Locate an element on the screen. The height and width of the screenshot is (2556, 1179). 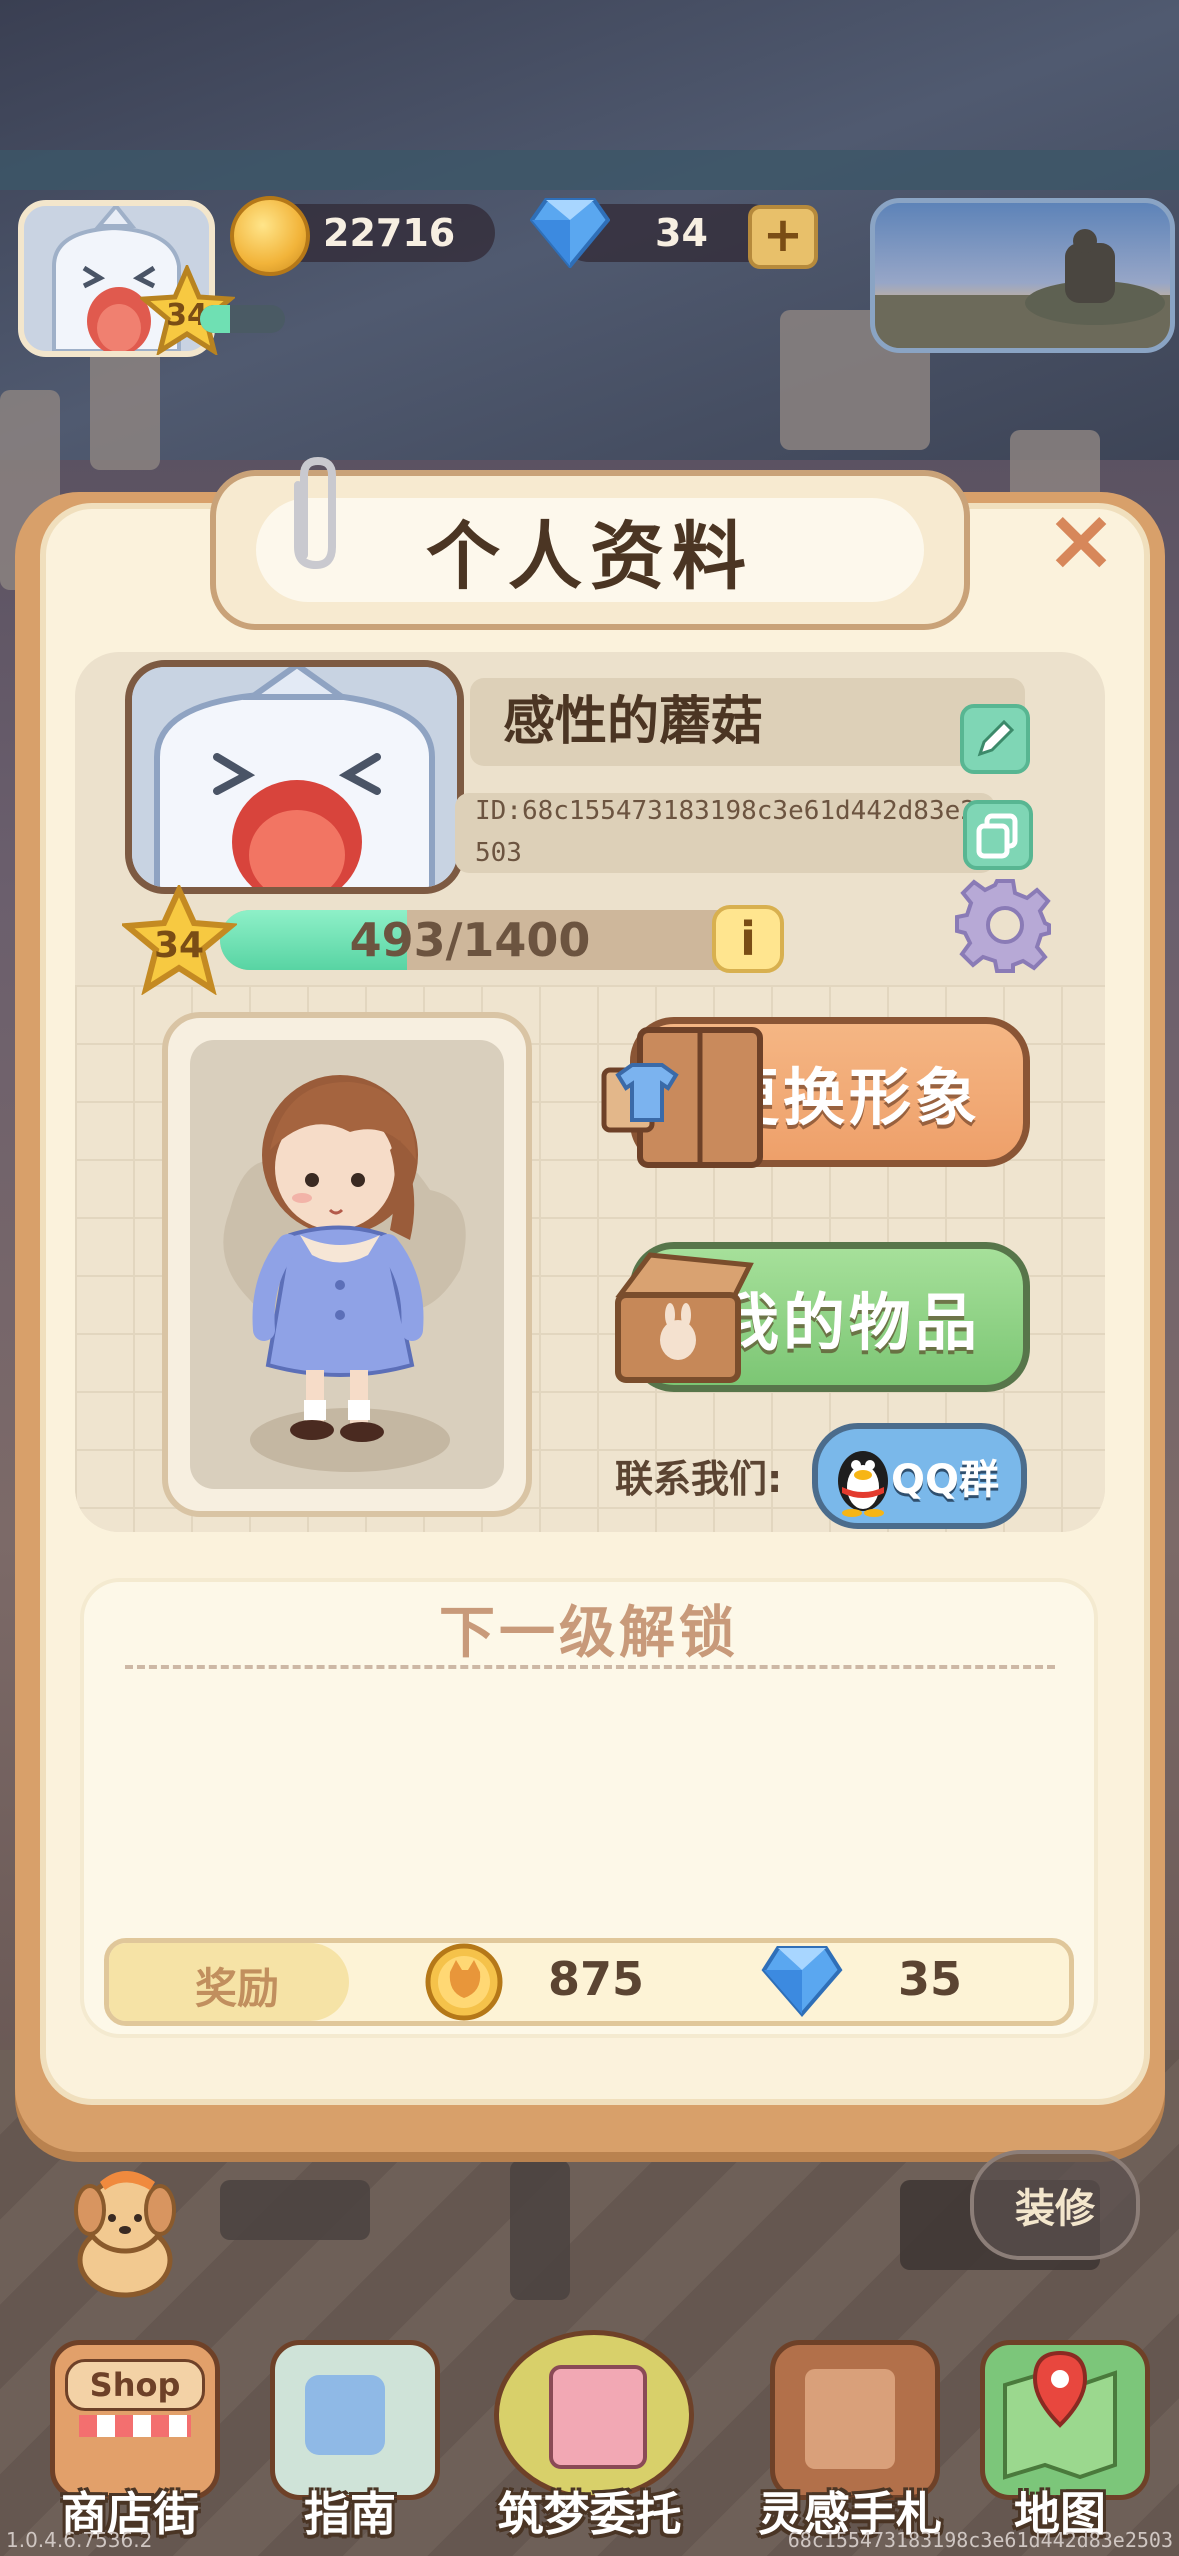
divider is located at coordinates (590, 1667).